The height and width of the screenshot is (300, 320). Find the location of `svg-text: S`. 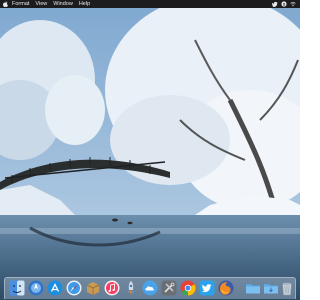

svg-text: S is located at coordinates (284, 3).